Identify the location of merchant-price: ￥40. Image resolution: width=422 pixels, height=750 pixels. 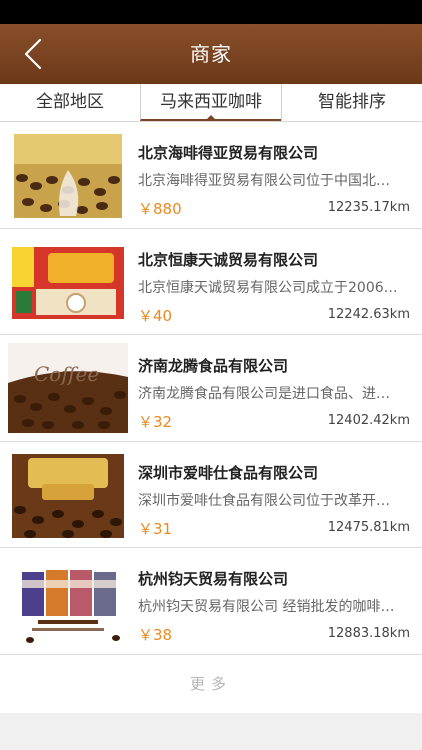
(155, 315).